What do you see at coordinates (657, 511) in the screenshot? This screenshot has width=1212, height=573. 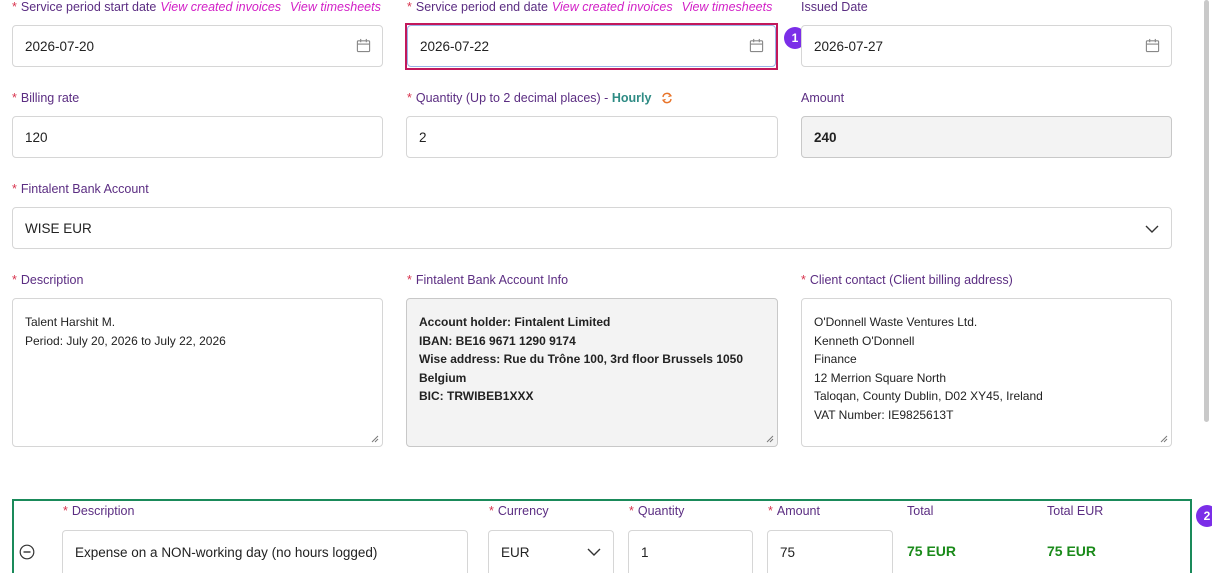 I see `expense-quantity-header: * Quantity` at bounding box center [657, 511].